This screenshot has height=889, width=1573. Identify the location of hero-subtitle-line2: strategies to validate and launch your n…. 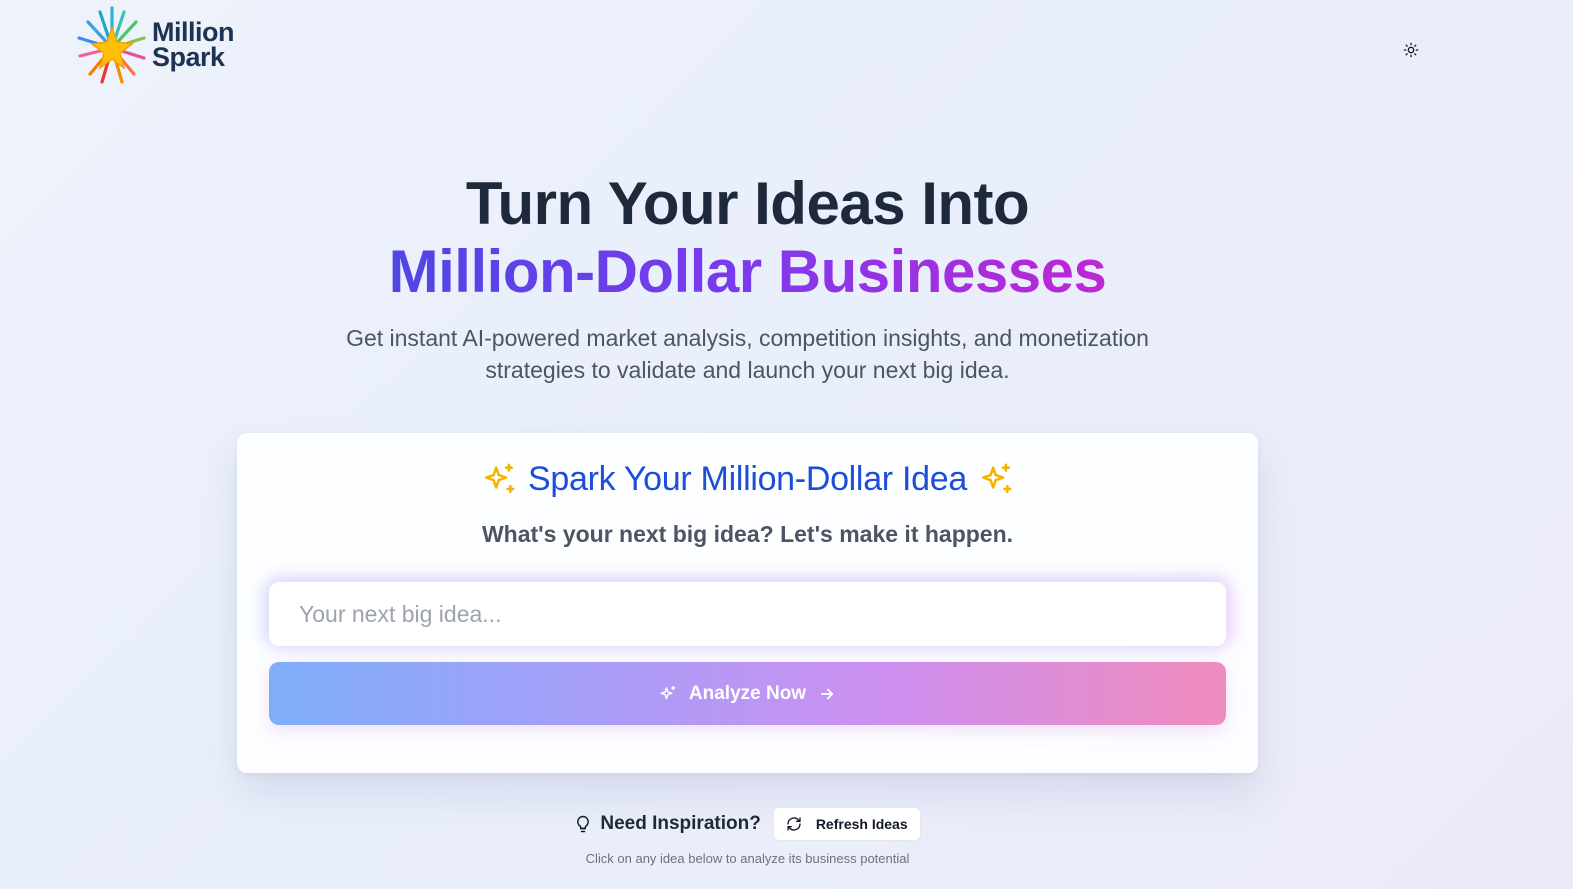
(747, 370).